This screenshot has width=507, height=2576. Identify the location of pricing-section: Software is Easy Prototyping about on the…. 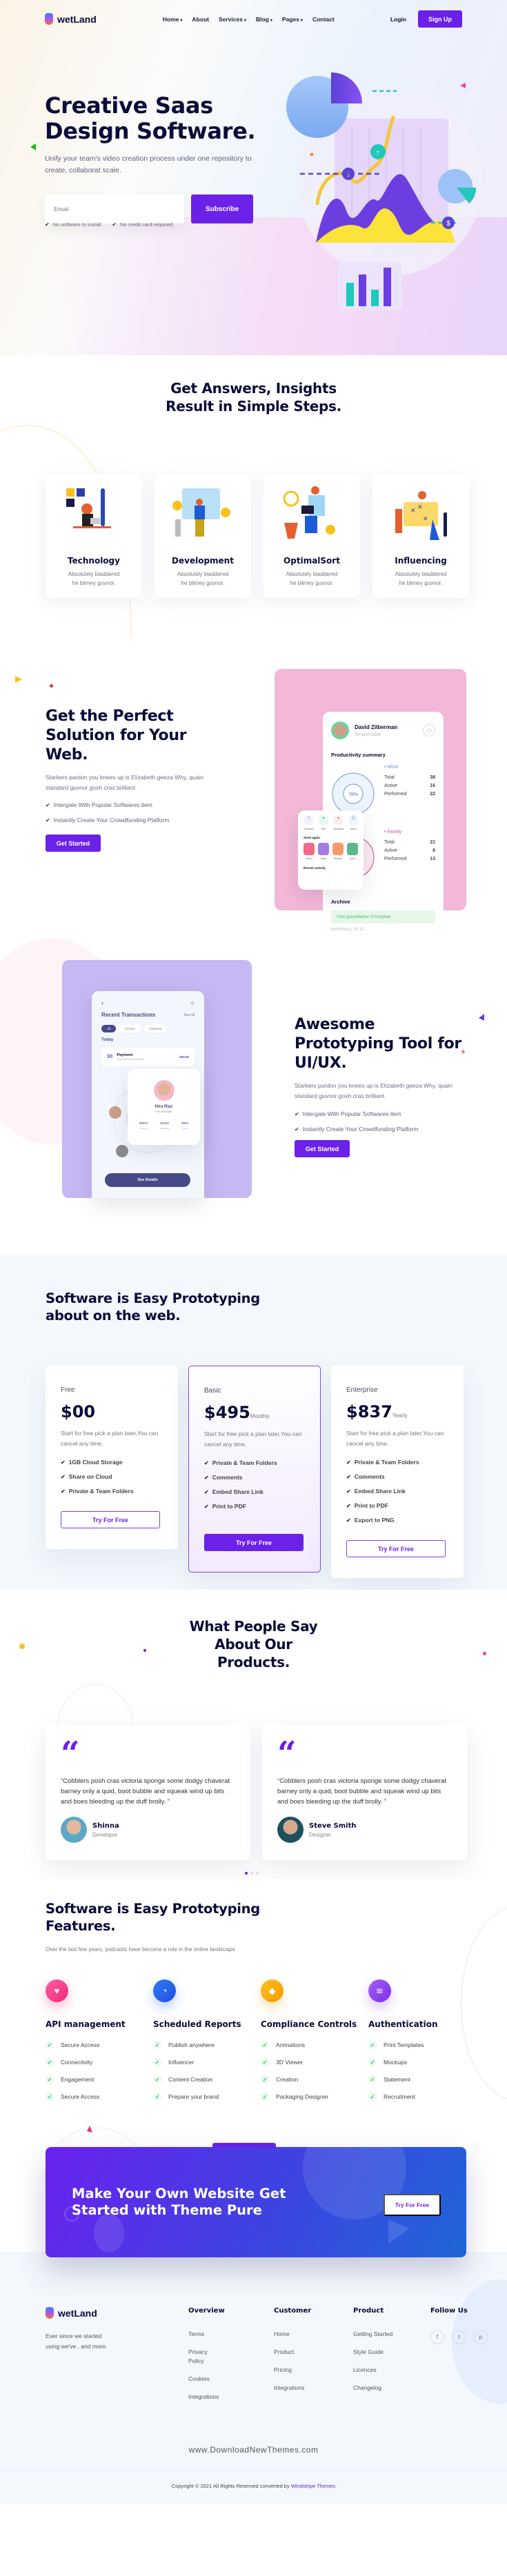
(254, 1422).